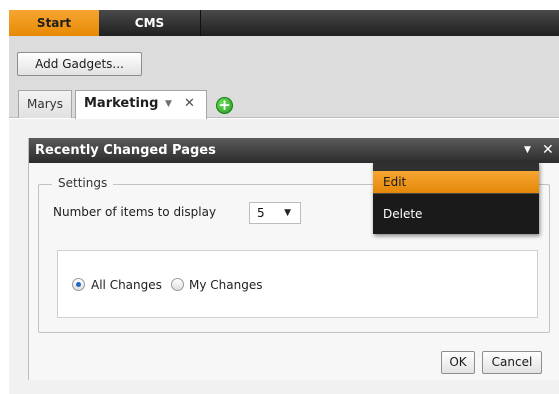 The image size is (559, 394). I want to click on top-menu-bar: Start CMS, so click(284, 23).